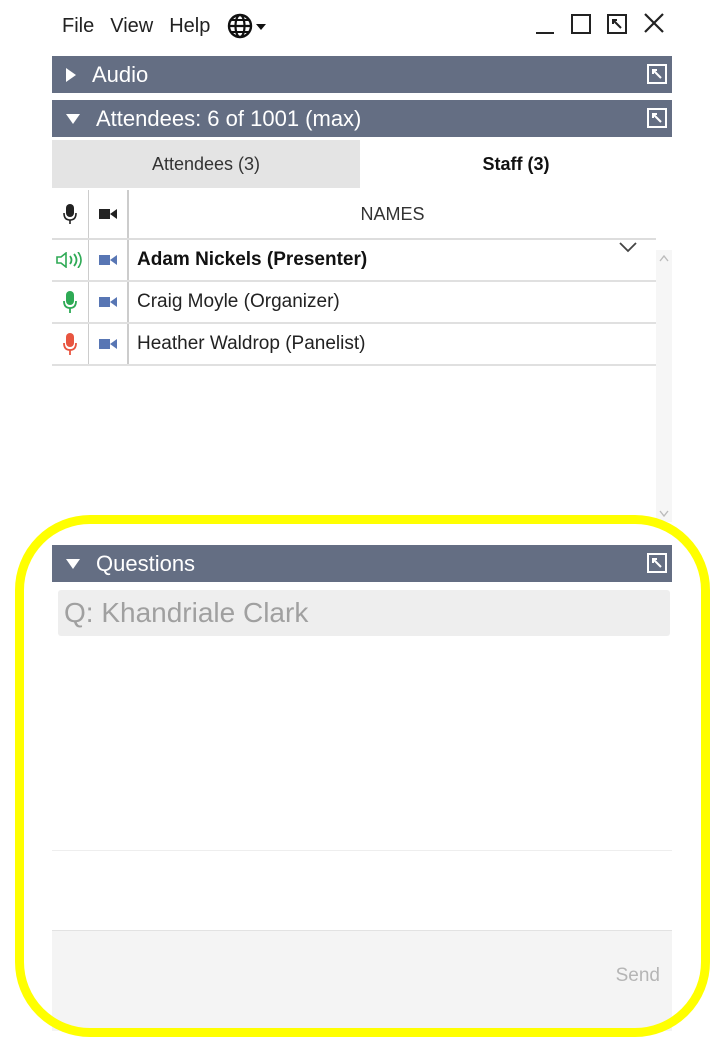 The image size is (717, 1042). What do you see at coordinates (362, 26) in the screenshot?
I see `menu-bar: File View Help` at bounding box center [362, 26].